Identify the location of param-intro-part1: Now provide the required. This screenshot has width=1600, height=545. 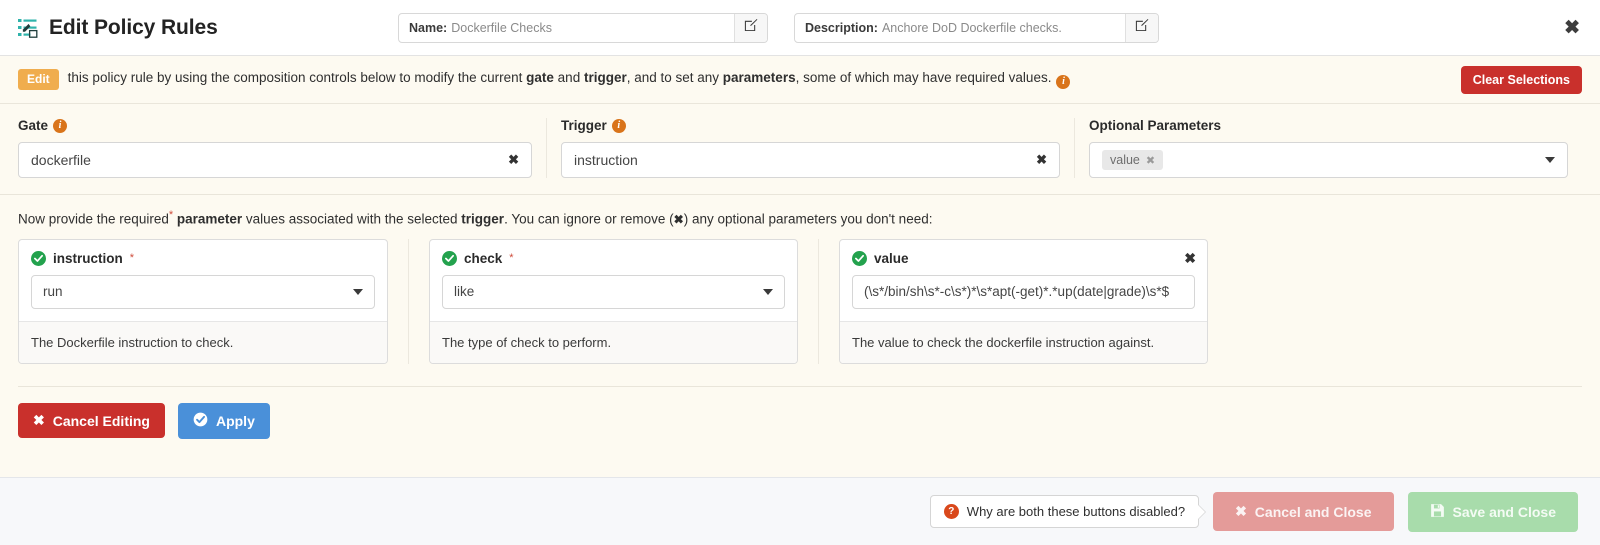
(93, 219).